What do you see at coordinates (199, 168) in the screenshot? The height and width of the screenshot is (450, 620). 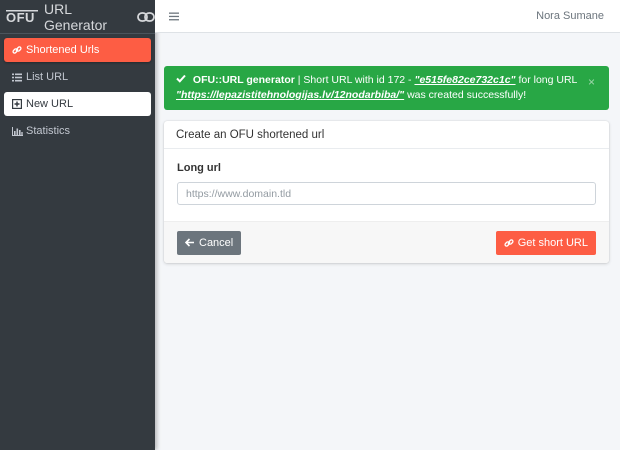 I see `long-url-label: Long url` at bounding box center [199, 168].